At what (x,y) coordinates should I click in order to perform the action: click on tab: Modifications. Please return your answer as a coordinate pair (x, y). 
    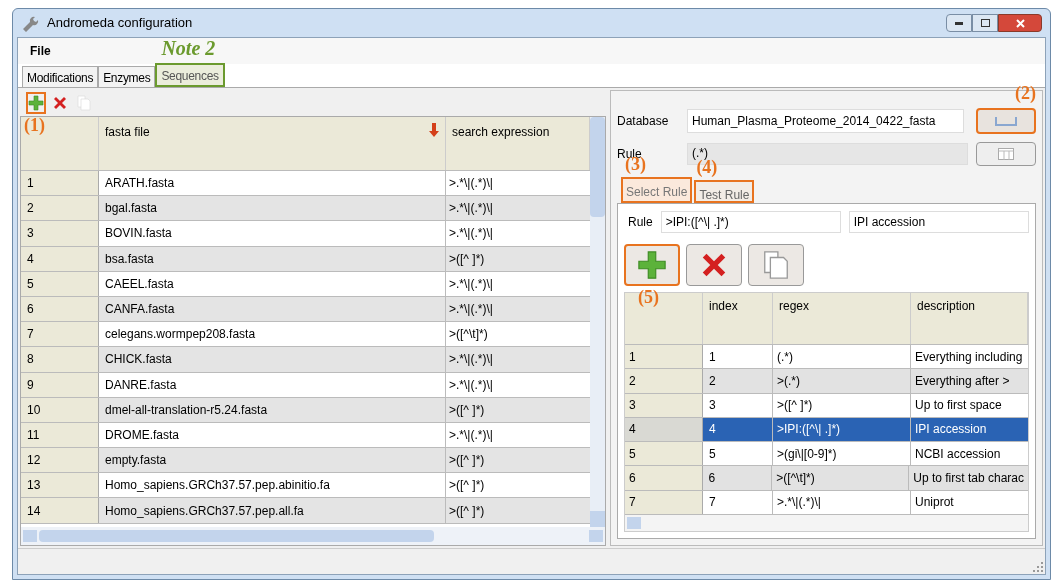
    Looking at the image, I should click on (60, 76).